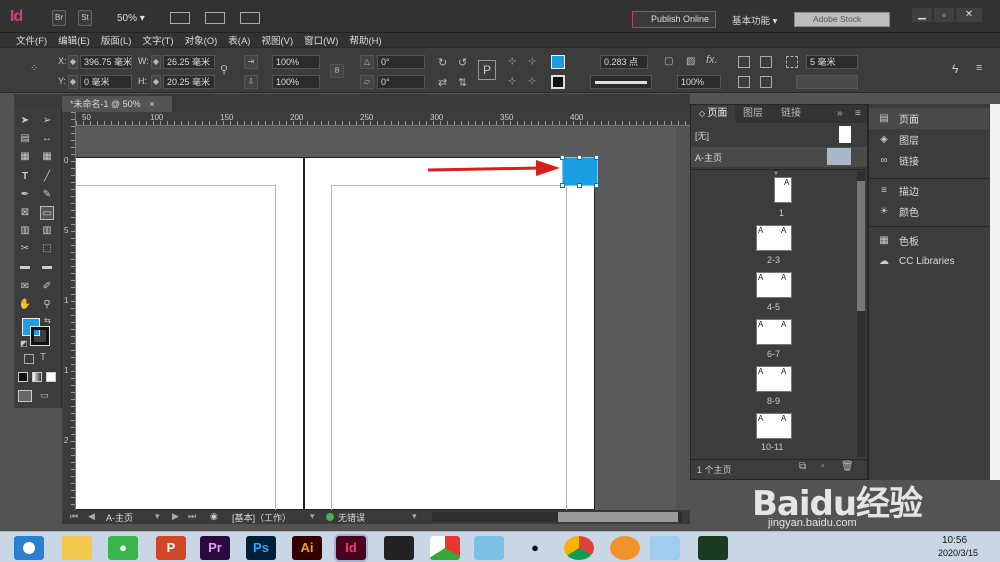 Image resolution: width=1000 pixels, height=562 pixels. What do you see at coordinates (224, 69) in the screenshot?
I see `constrain-proportions-icon: ⚲` at bounding box center [224, 69].